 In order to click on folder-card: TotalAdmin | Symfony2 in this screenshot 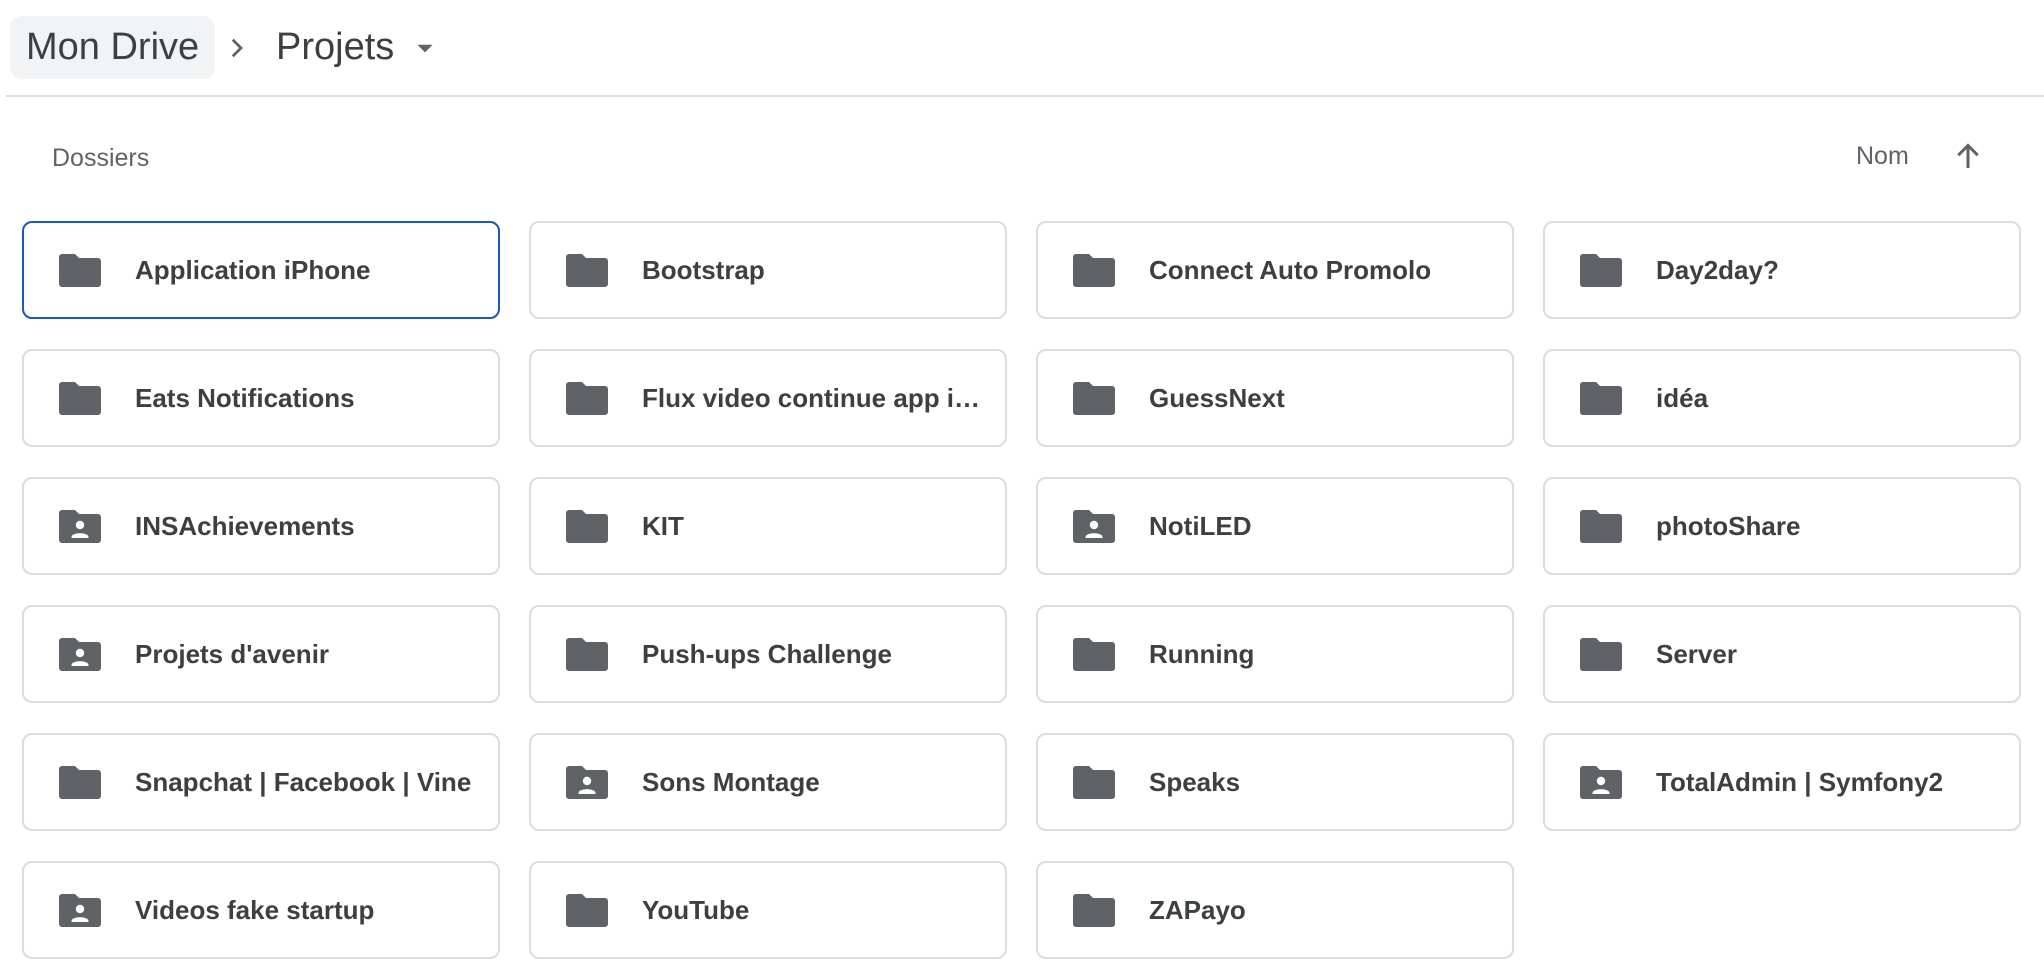, I will do `click(1782, 782)`.